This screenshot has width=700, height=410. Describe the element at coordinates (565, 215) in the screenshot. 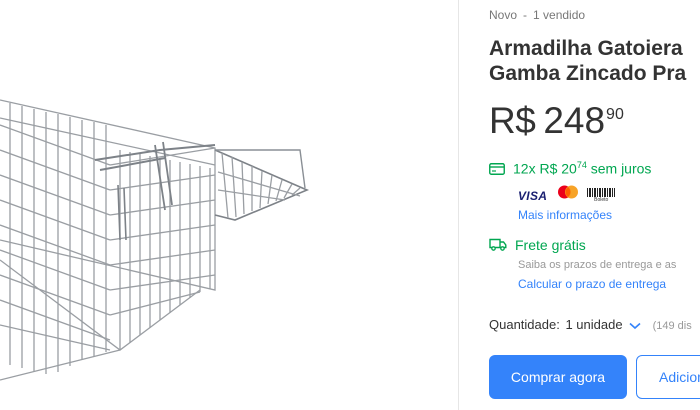

I see `more-info-link: Mais informações` at that location.